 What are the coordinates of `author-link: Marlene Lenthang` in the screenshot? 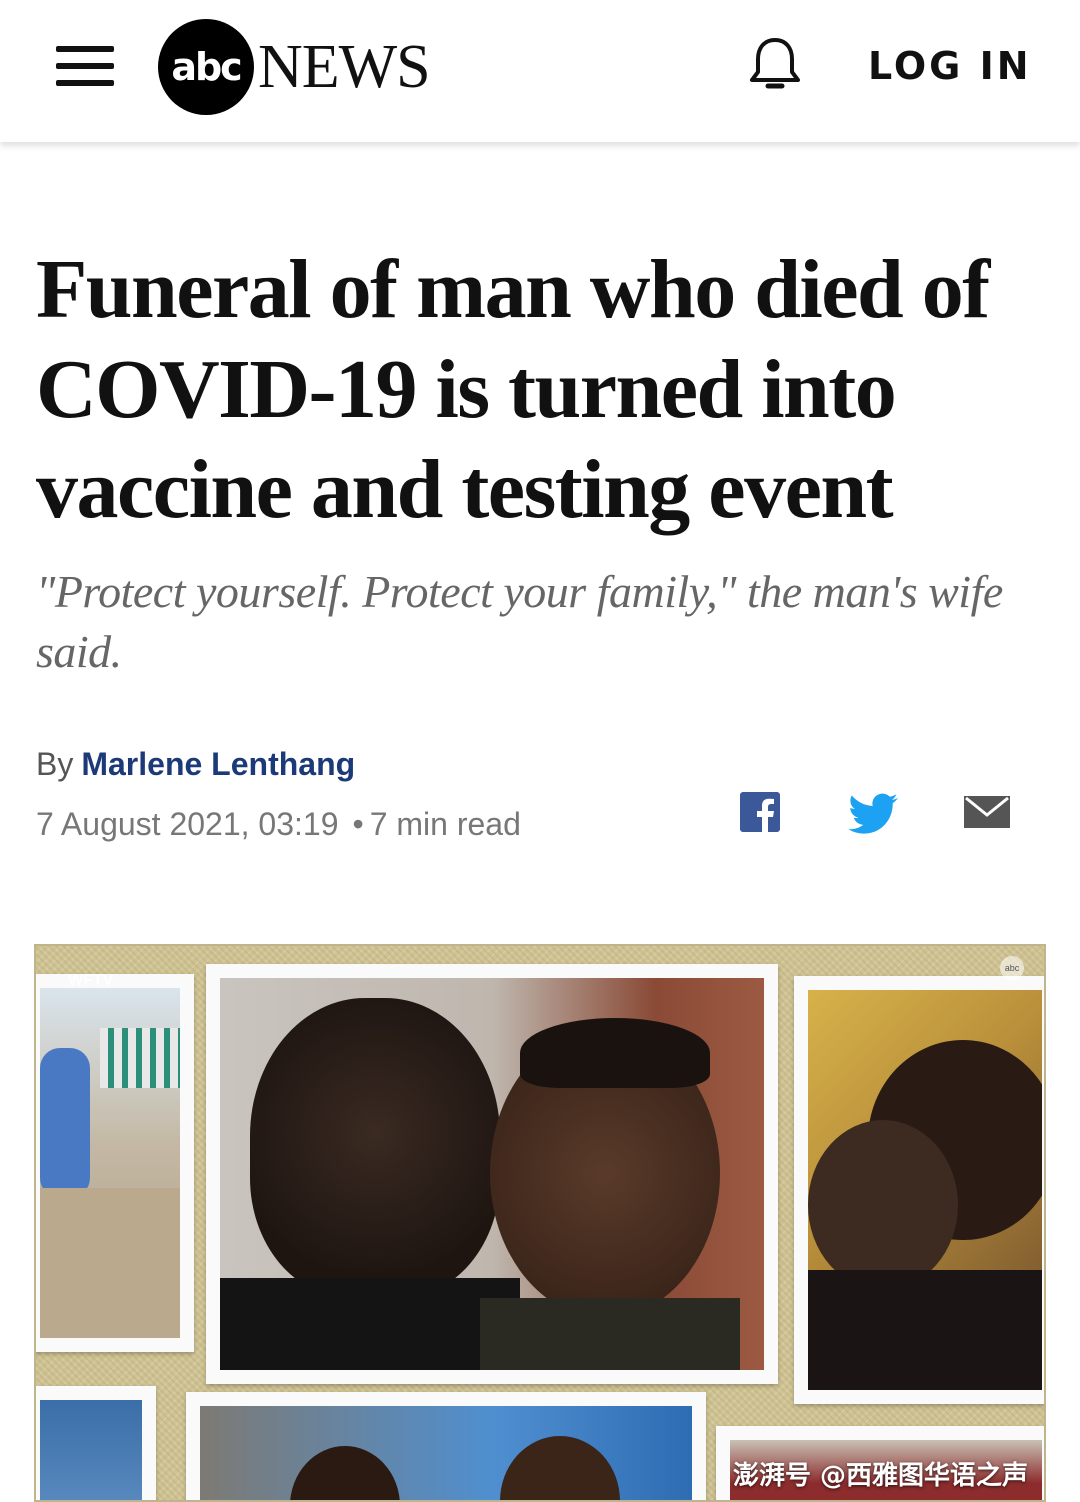 It's located at (218, 764).